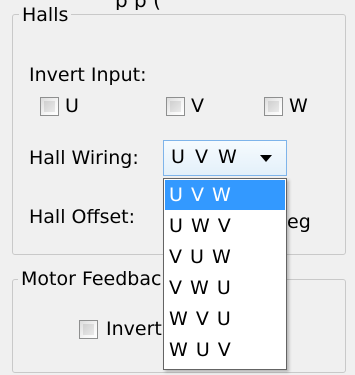 Image resolution: width=355 pixels, height=375 pixels. Describe the element at coordinates (225, 350) in the screenshot. I see `dropdown-option-wuv: W U V` at that location.